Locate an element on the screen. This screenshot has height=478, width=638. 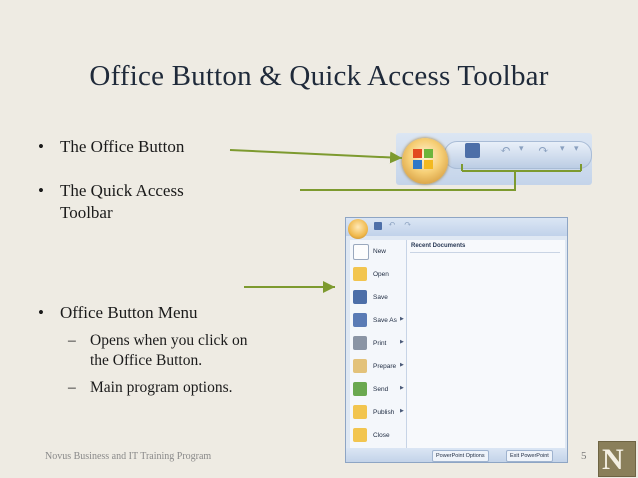
office-button-arrow is located at coordinates (316, 156).